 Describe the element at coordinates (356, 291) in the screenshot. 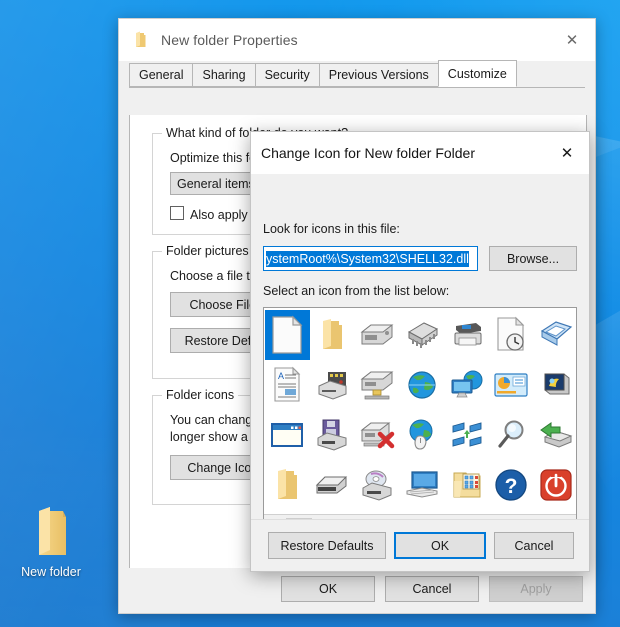

I see `select-icon-label: Select an icon from the list below:` at that location.